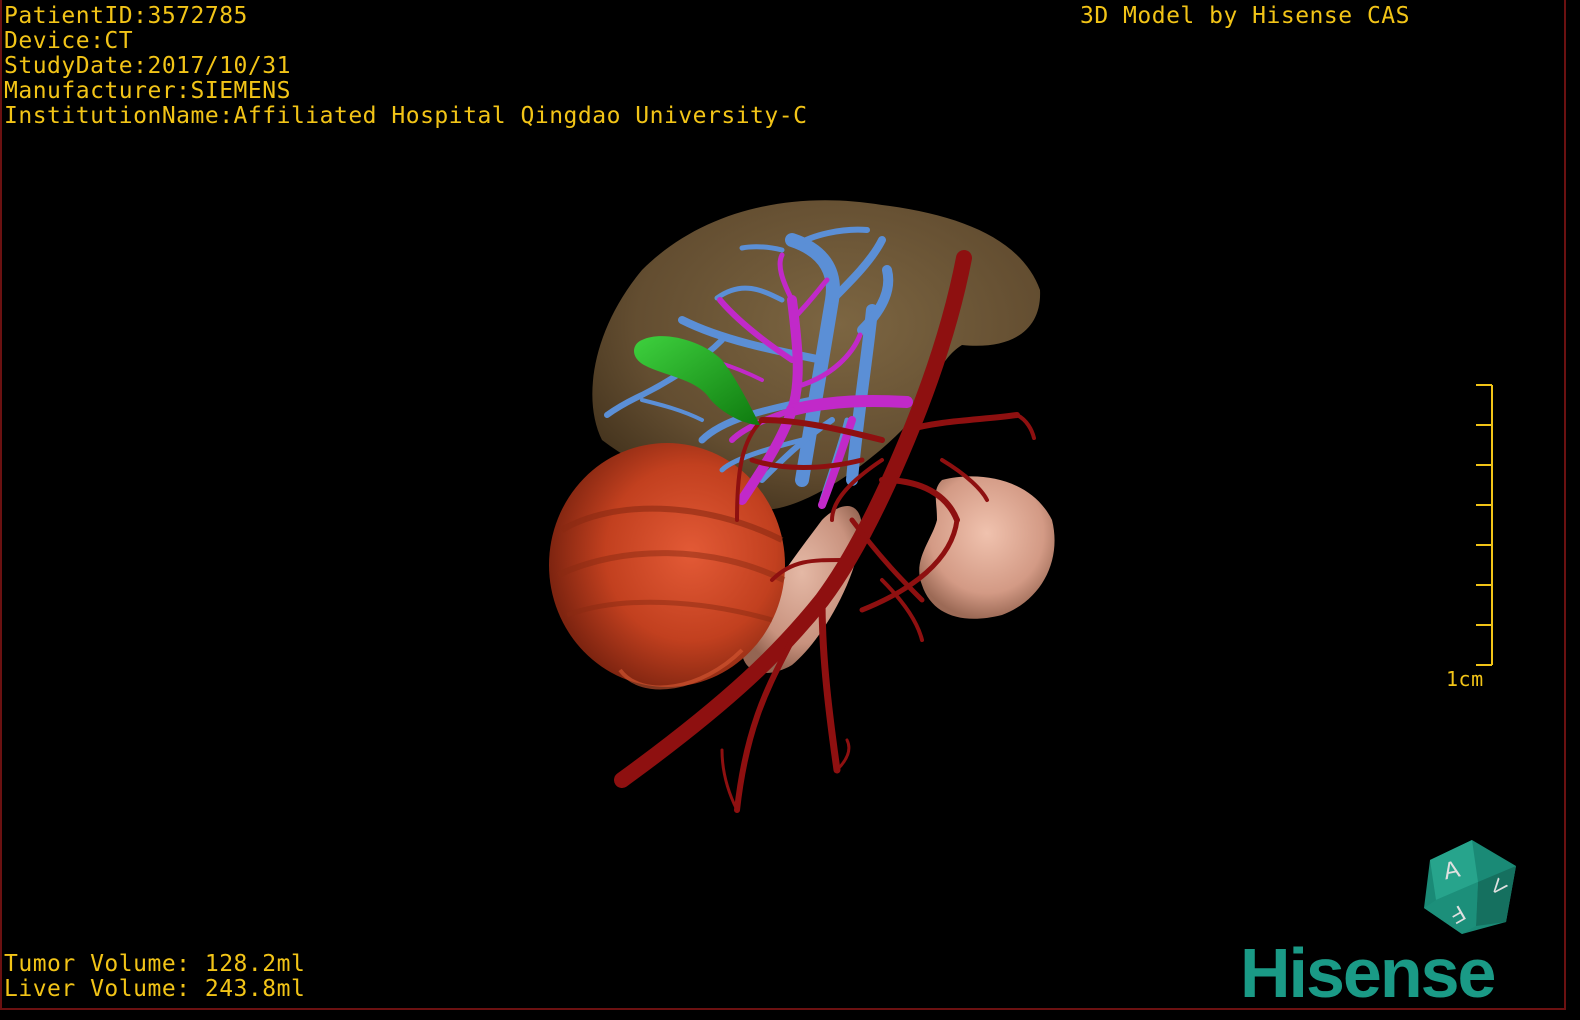 The width and height of the screenshot is (1580, 1020). I want to click on scale-bar-label: 1cm, so click(1465, 679).